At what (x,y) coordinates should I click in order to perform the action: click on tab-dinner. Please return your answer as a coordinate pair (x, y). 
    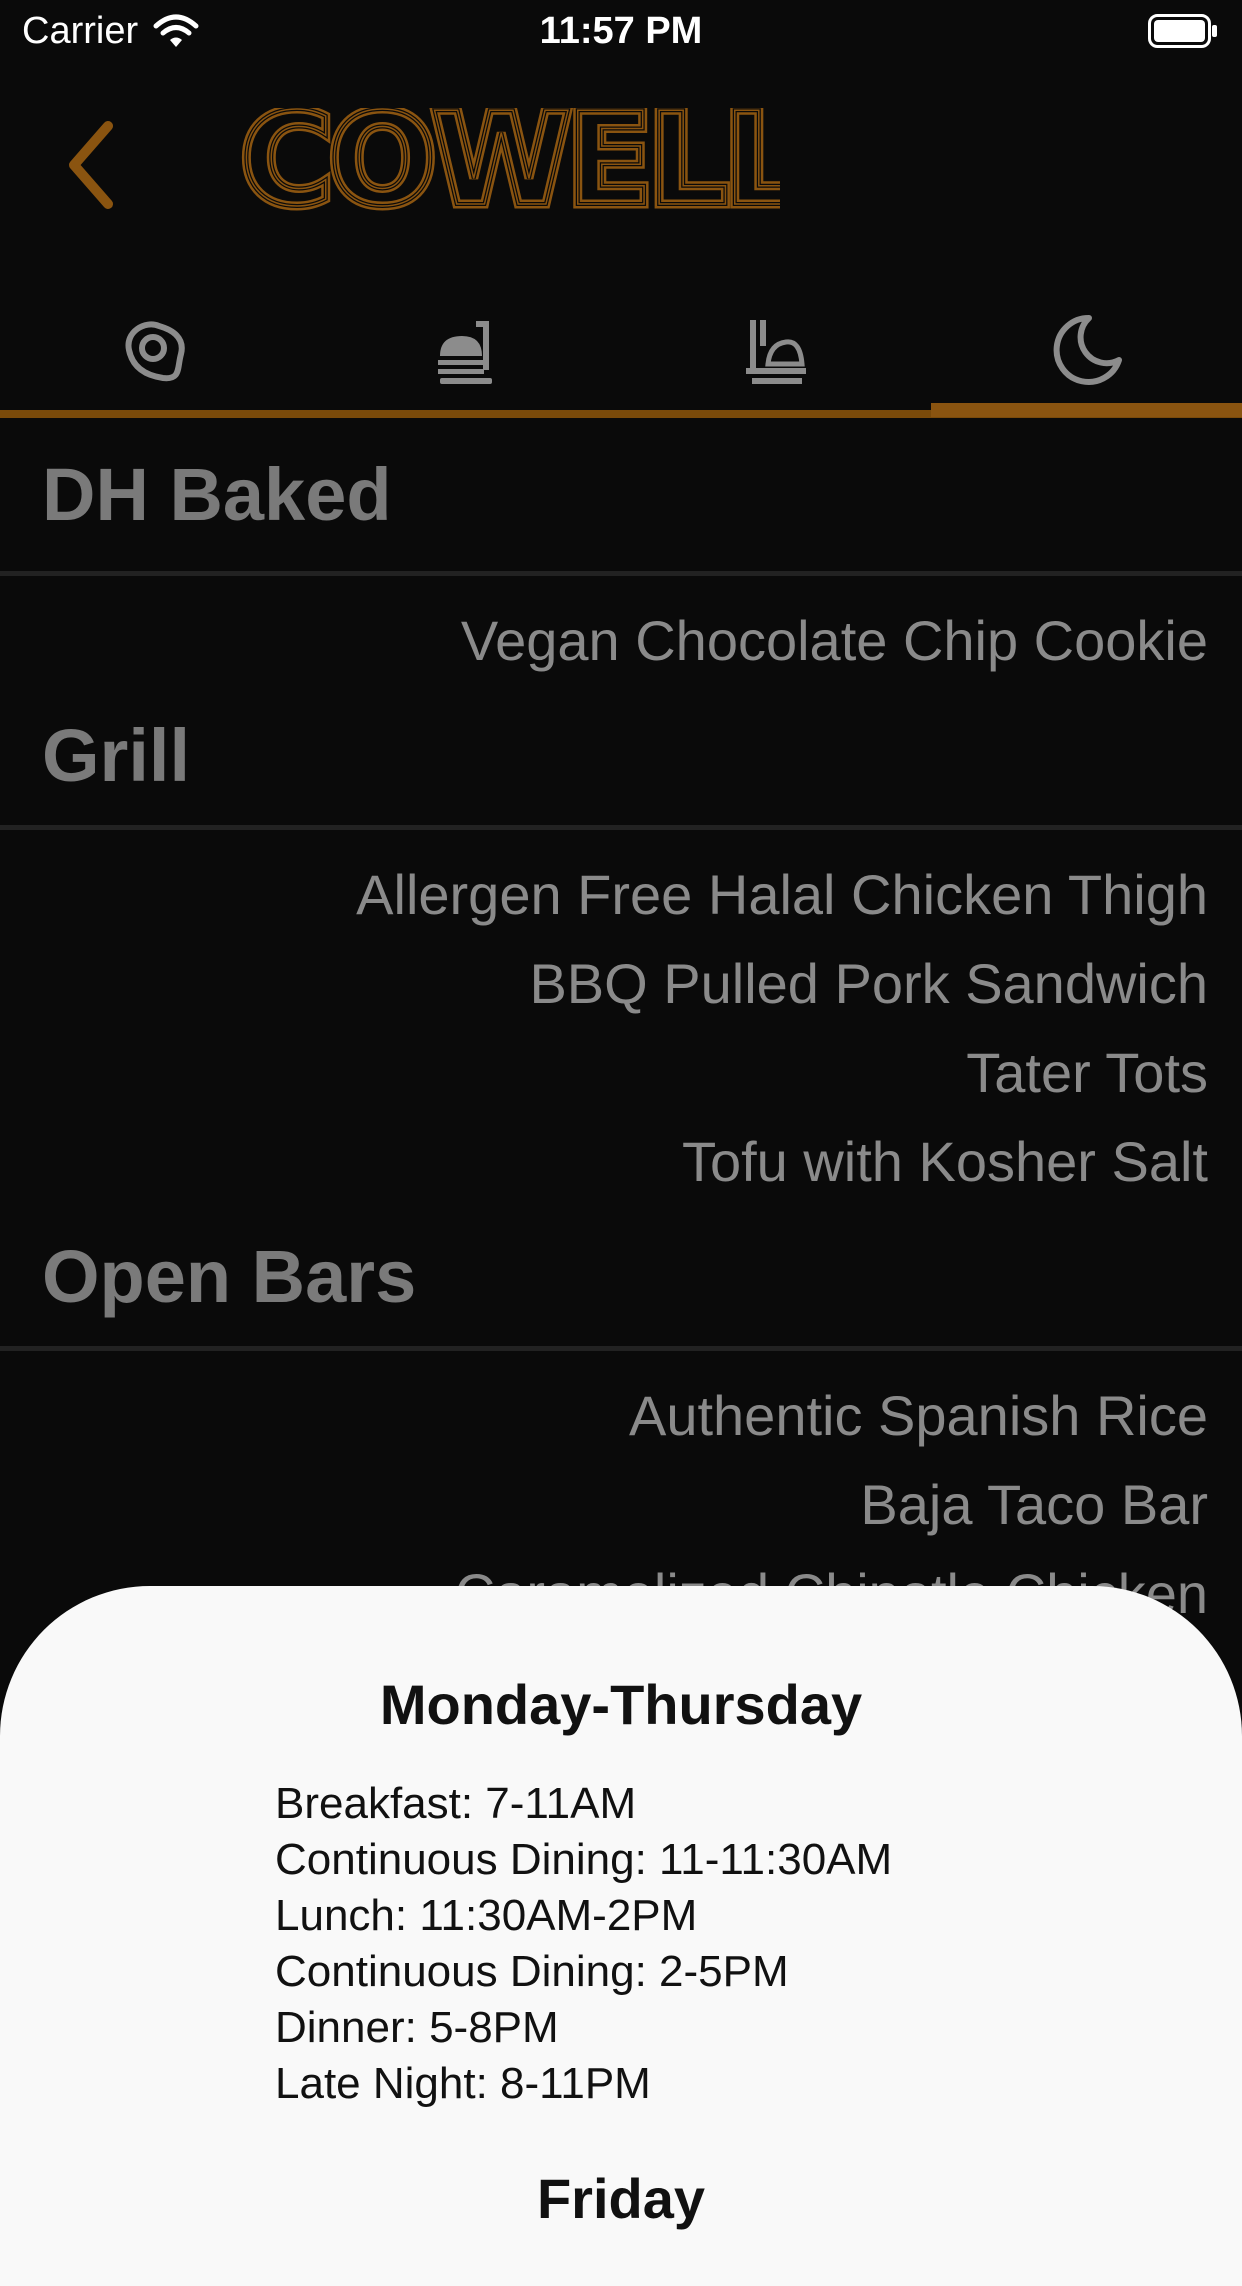
    Looking at the image, I should click on (776, 350).